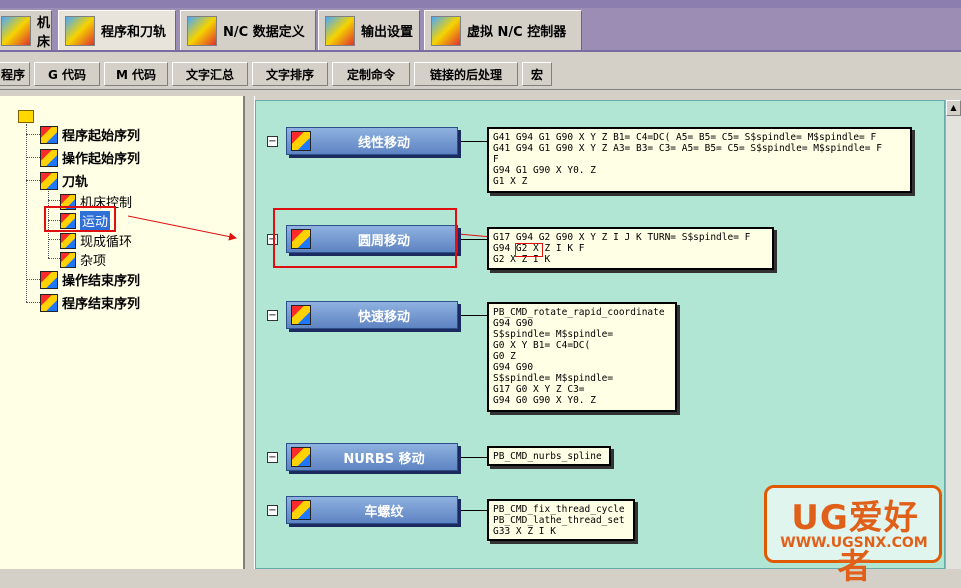  What do you see at coordinates (182, 228) in the screenshot?
I see `arrow-tree-to-block` at bounding box center [182, 228].